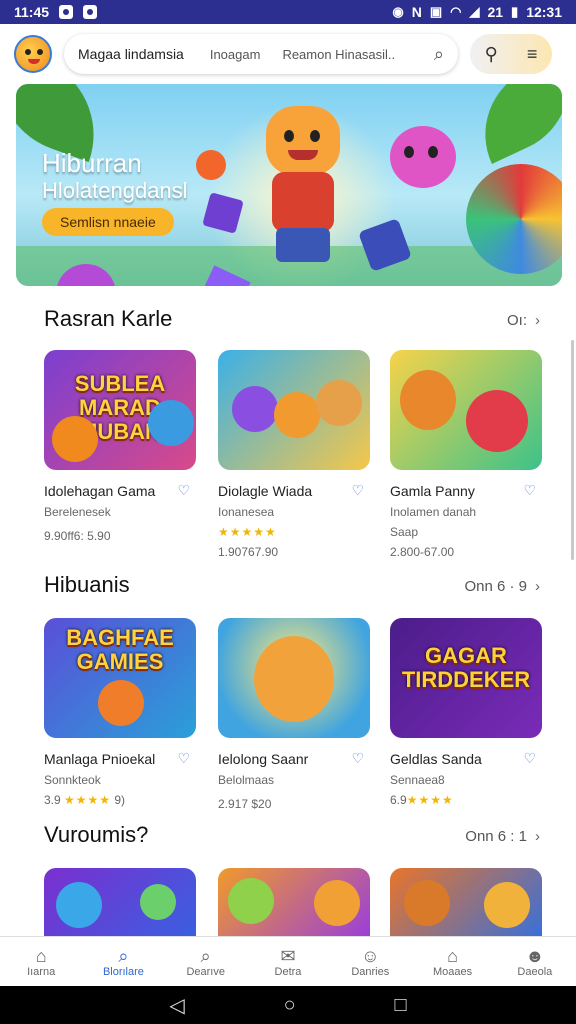  Describe the element at coordinates (120, 410) in the screenshot. I see `game-thumbnail: SUBLEA MARAD MUBAN` at that location.